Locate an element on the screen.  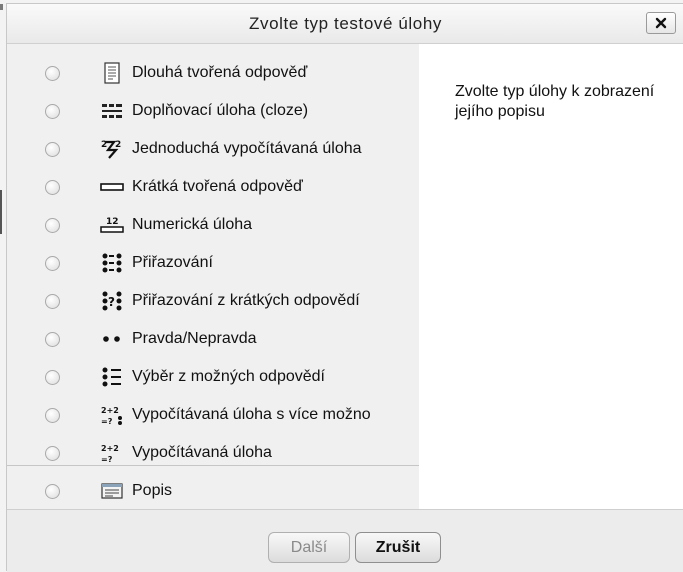
option-label: Výběr z možných odpovědí is located at coordinates (228, 376).